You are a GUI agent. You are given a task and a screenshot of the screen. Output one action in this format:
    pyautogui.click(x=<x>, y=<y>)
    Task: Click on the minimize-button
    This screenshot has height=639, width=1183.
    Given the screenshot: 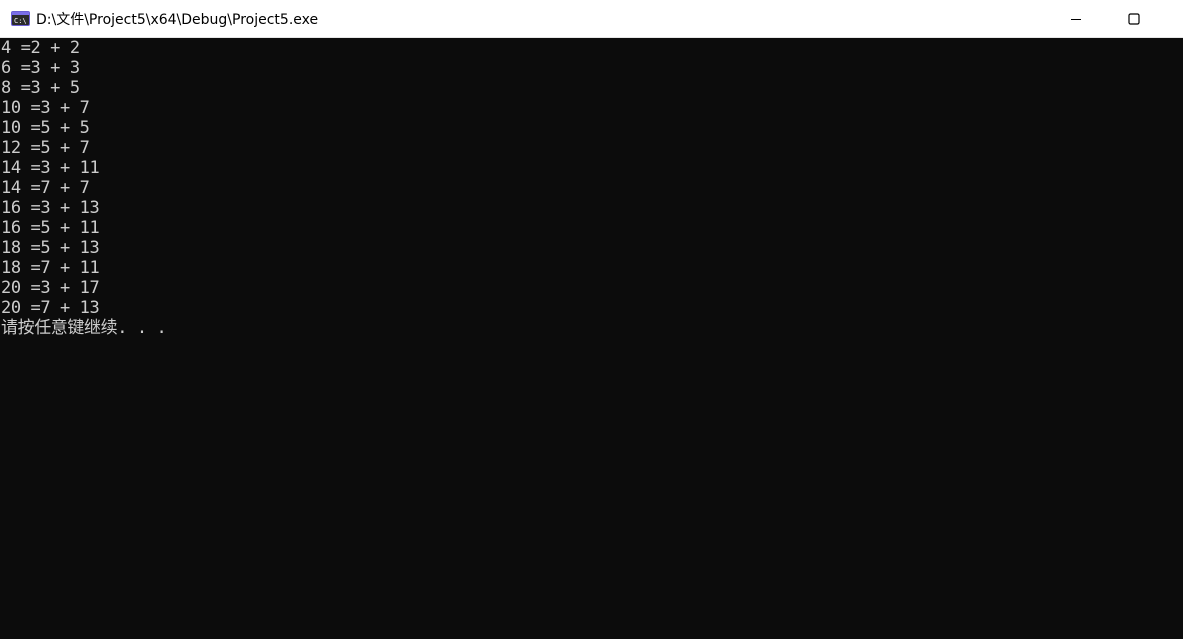 What is the action you would take?
    pyautogui.click(x=1076, y=19)
    